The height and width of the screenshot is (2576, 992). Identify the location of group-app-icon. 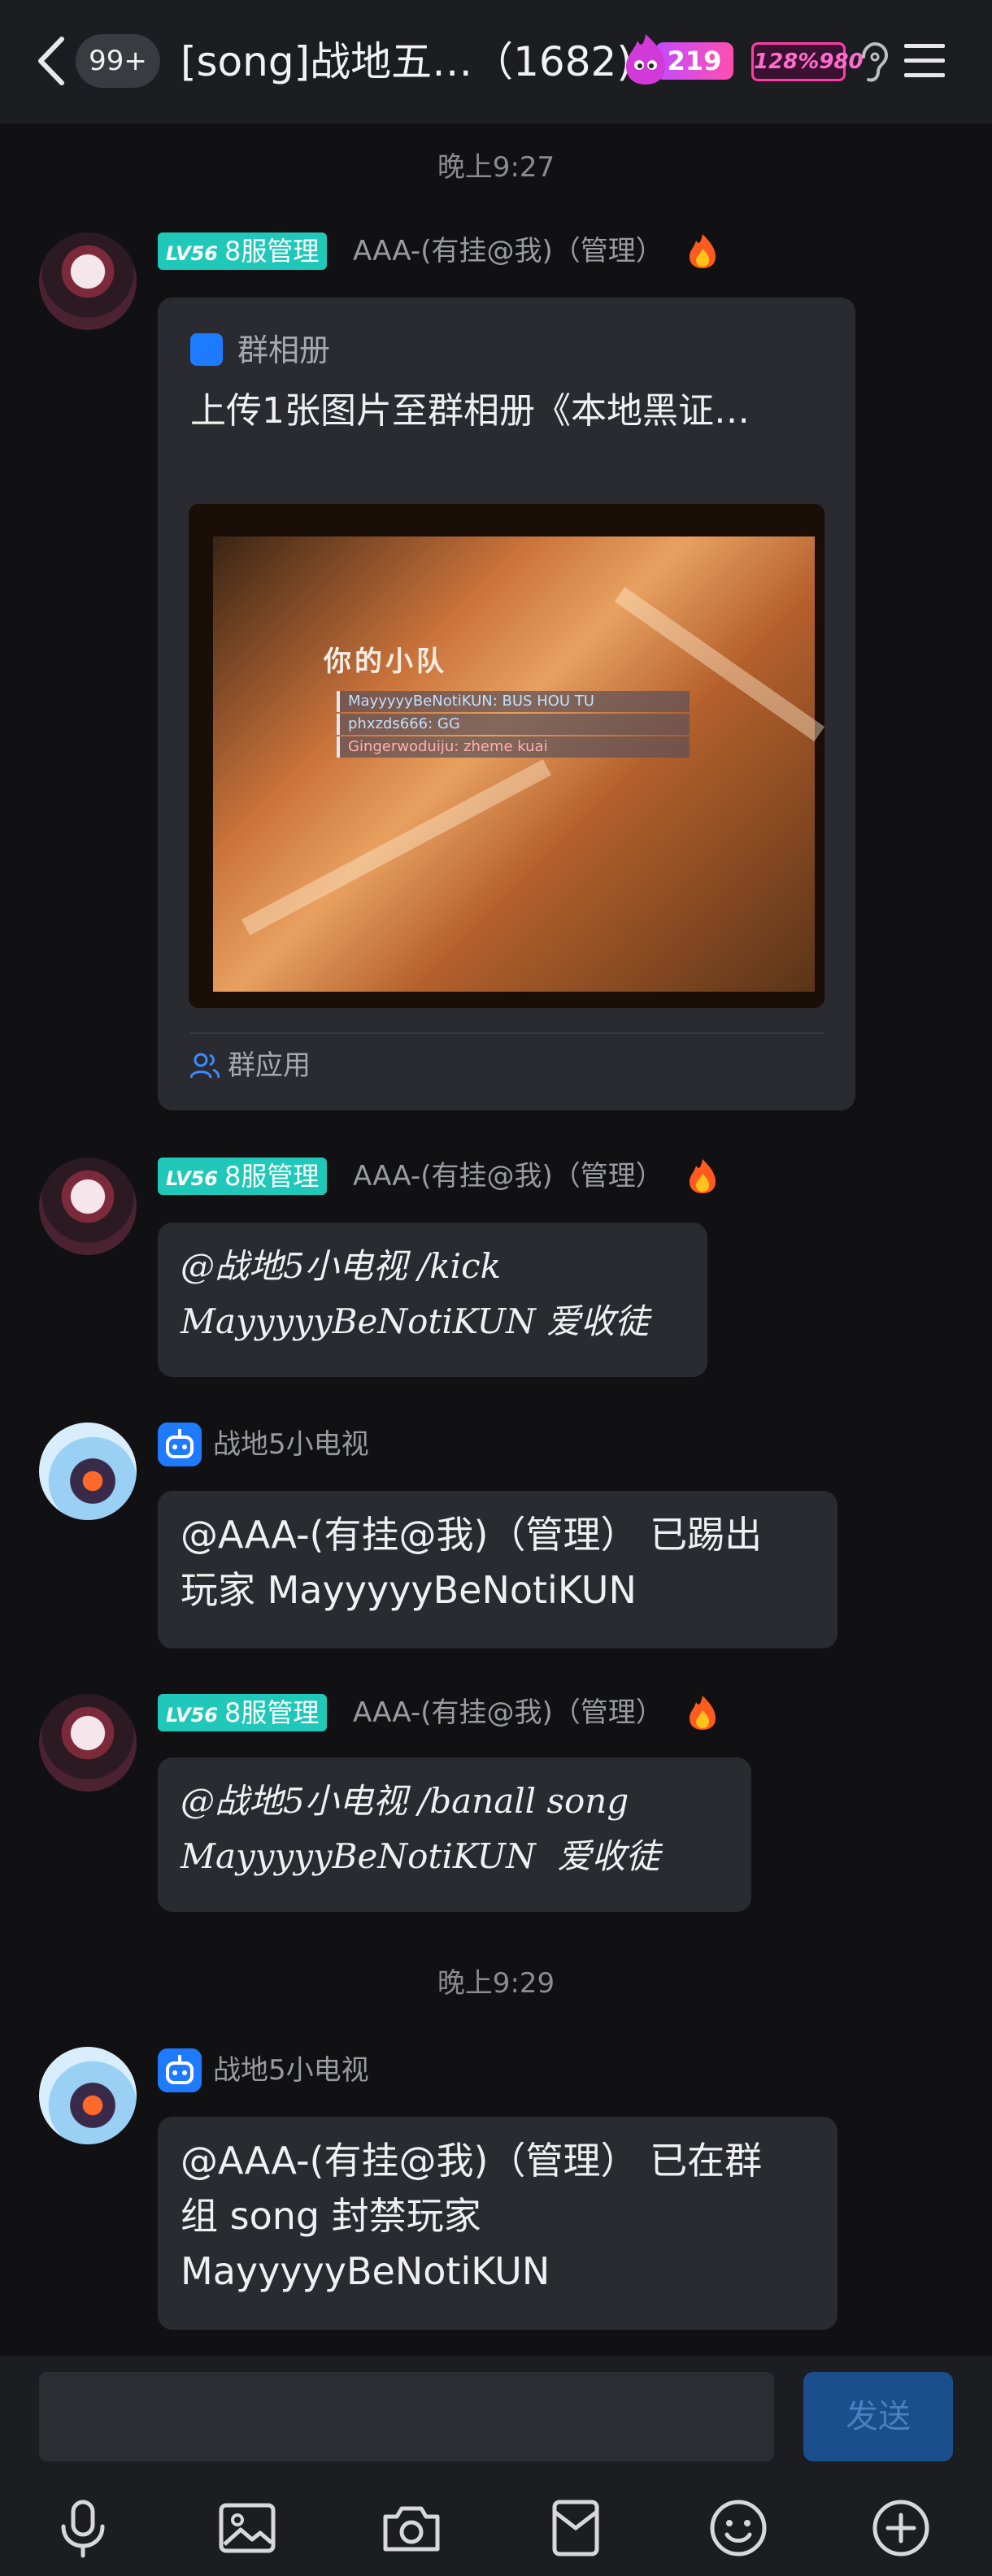
(205, 1066).